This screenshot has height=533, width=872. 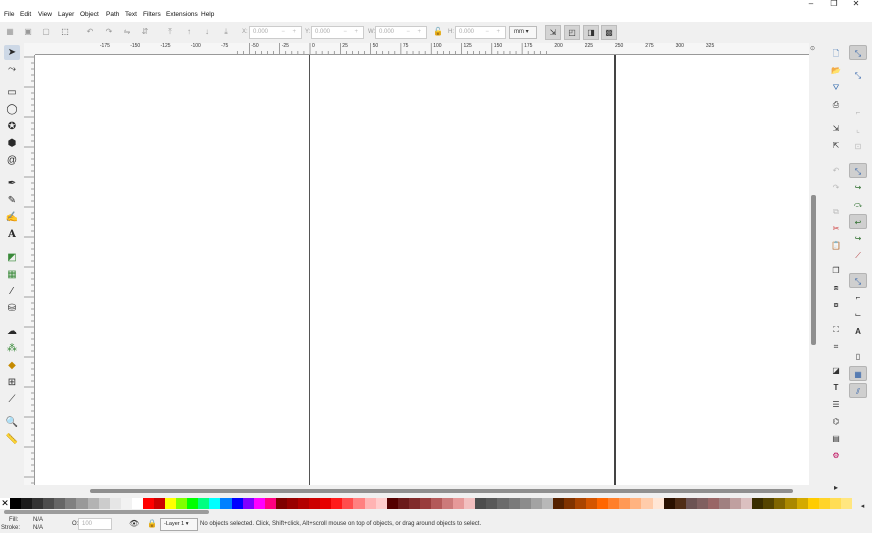 What do you see at coordinates (858, 112) in the screenshot?
I see `snap-bbox-edge-icon: ⌐` at bounding box center [858, 112].